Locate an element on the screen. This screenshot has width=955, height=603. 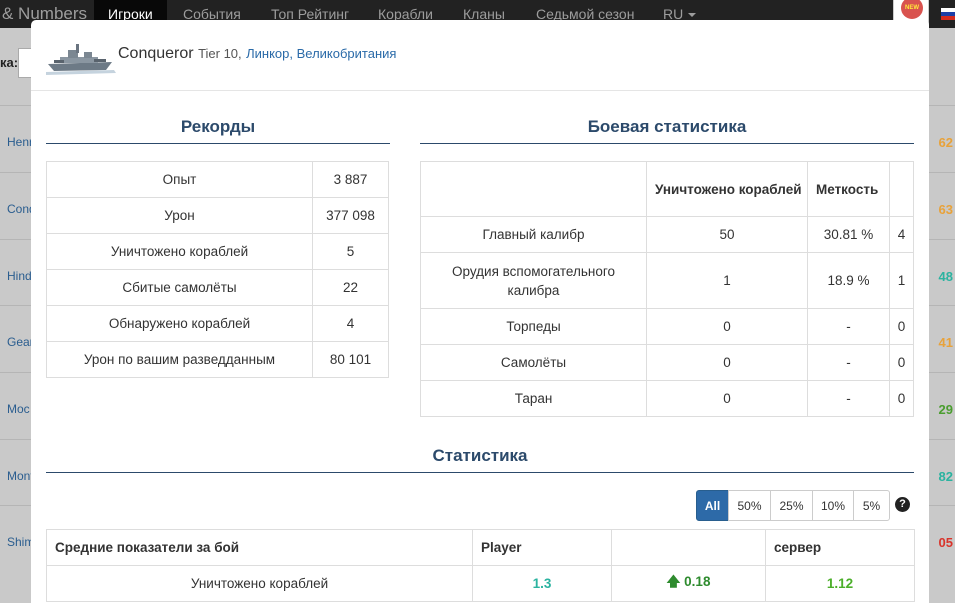
records-row: Сбитые самолёты 22 is located at coordinates (217, 287).